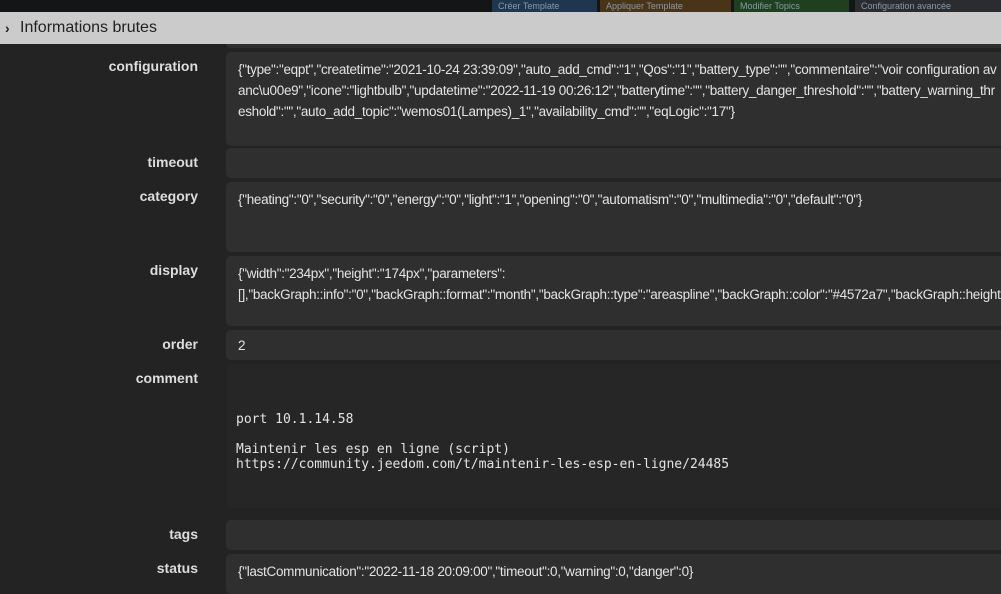 This screenshot has width=1001, height=594. I want to click on row-order: order 2, so click(500, 345).